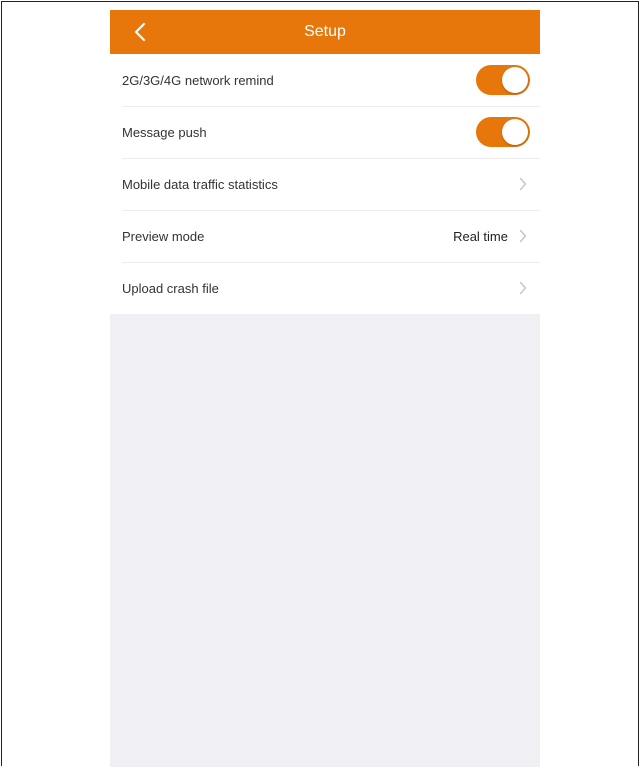 This screenshot has height=767, width=640. I want to click on back-button, so click(140, 32).